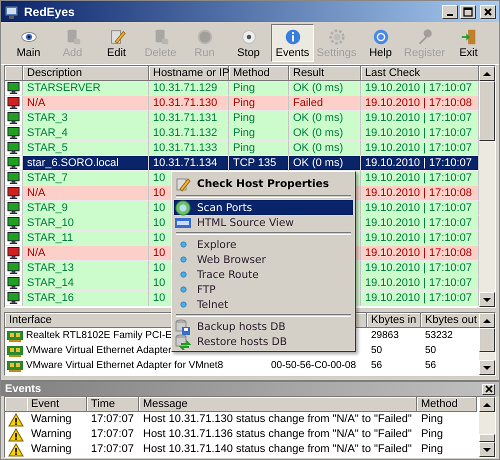 This screenshot has width=500, height=460. Describe the element at coordinates (47, 148) in the screenshot. I see `table-cell: STAR_5` at that location.